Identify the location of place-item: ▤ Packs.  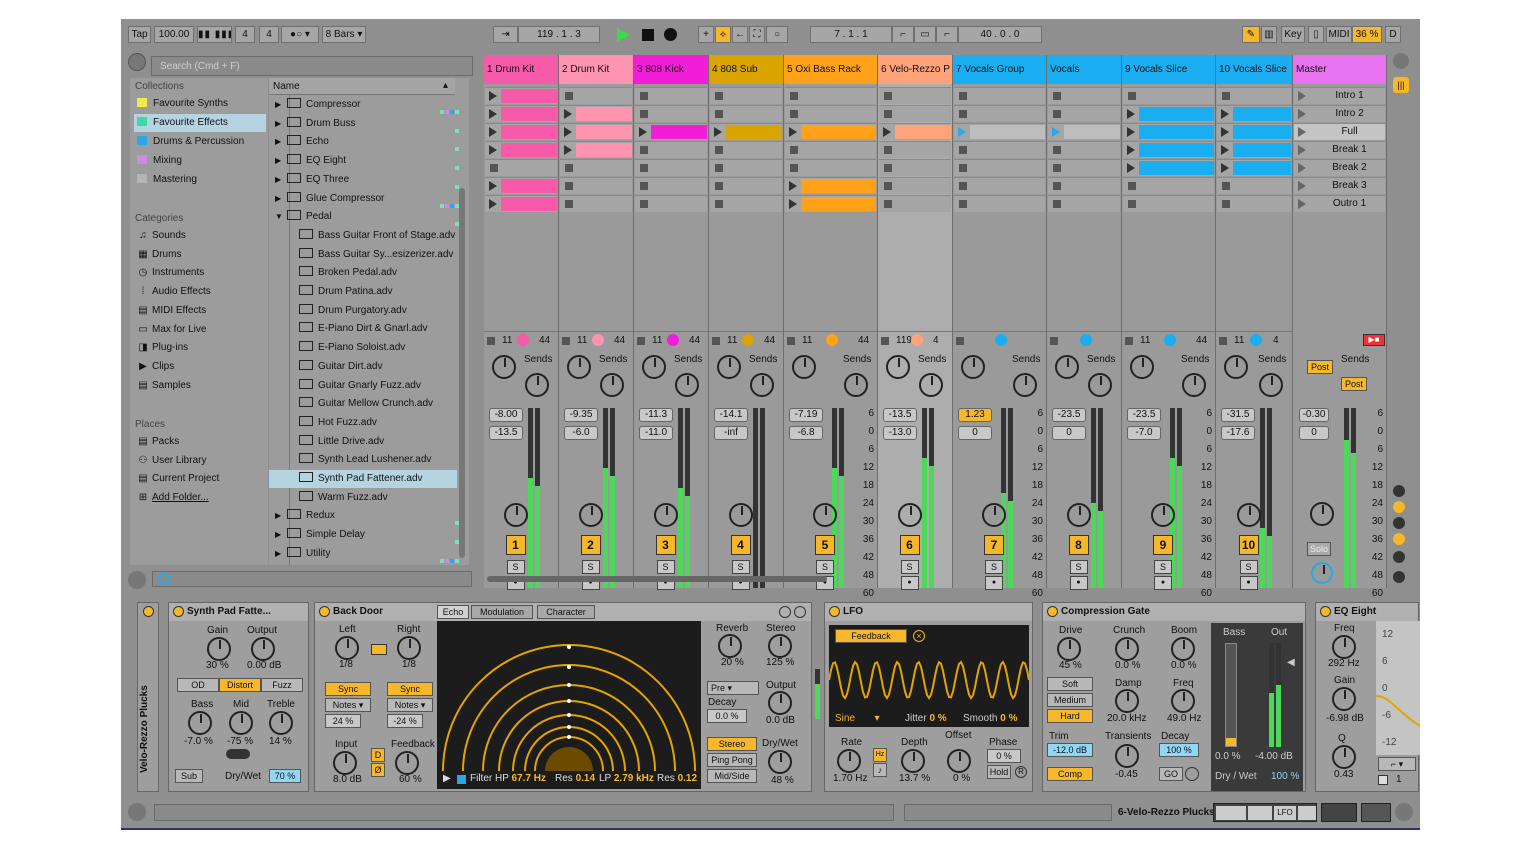
(156, 442).